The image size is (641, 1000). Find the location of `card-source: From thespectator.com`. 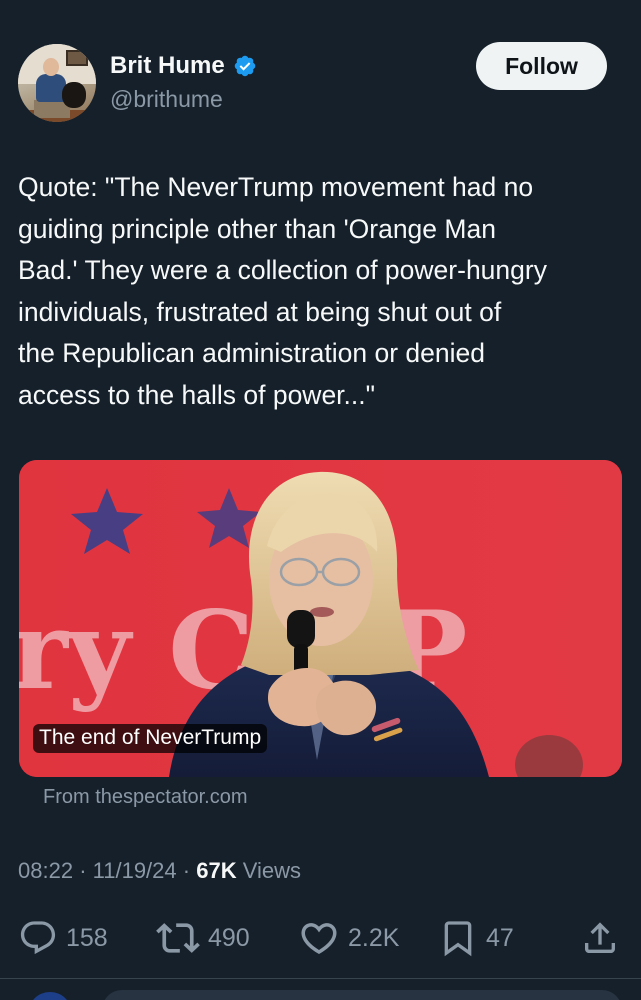

card-source: From thespectator.com is located at coordinates (145, 797).